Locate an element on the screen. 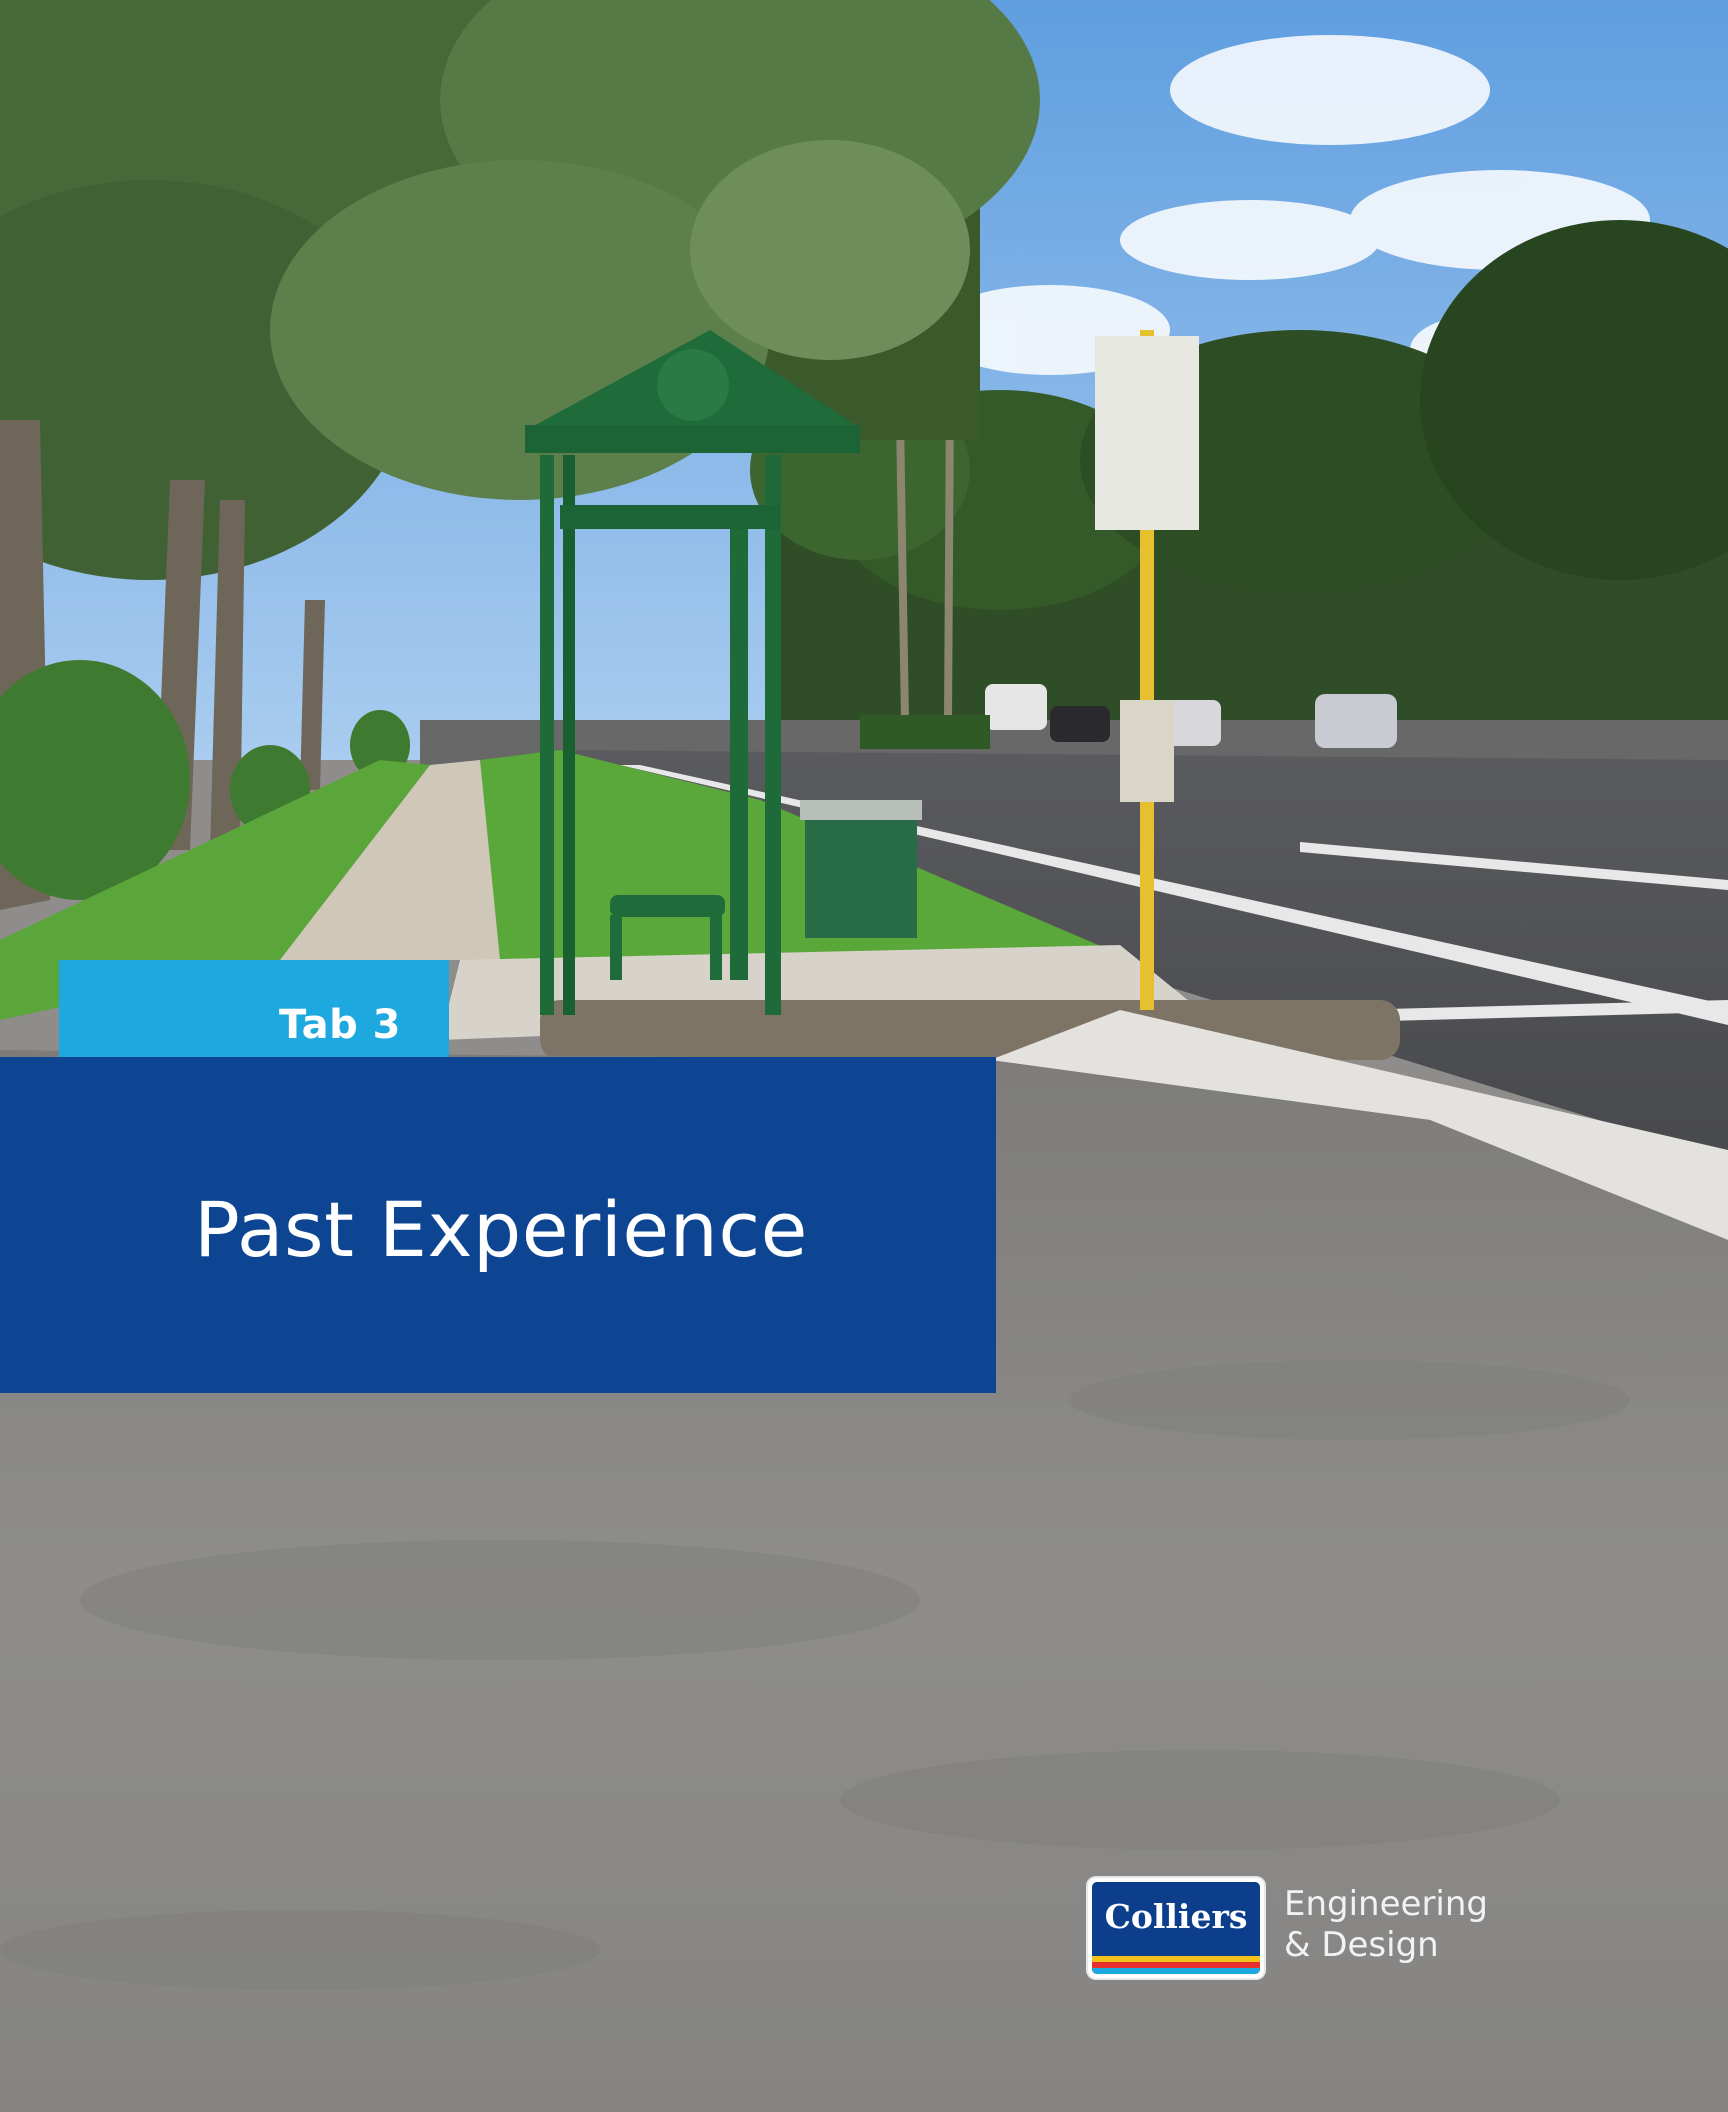 This screenshot has width=1728, height=2112. title-band: Past Experience is located at coordinates (498, 1225).